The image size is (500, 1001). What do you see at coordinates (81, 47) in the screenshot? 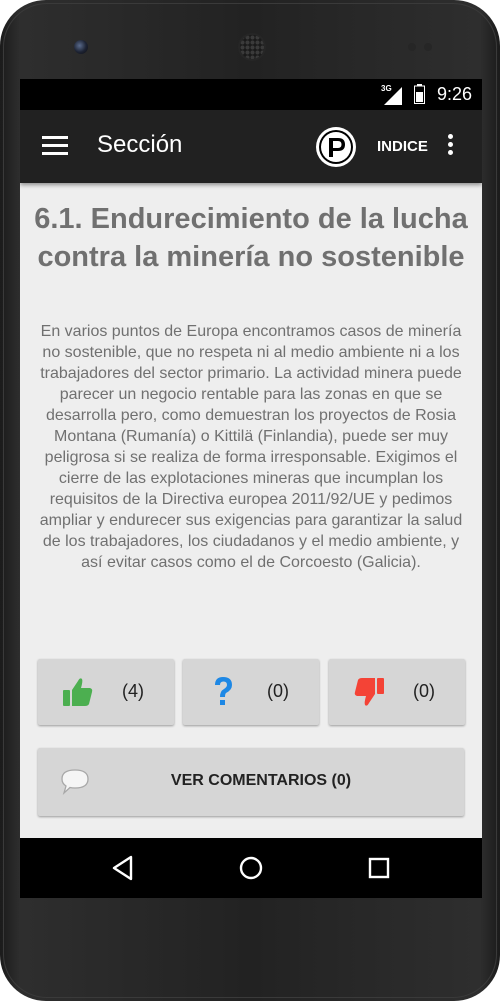
I see `front-camera` at bounding box center [81, 47].